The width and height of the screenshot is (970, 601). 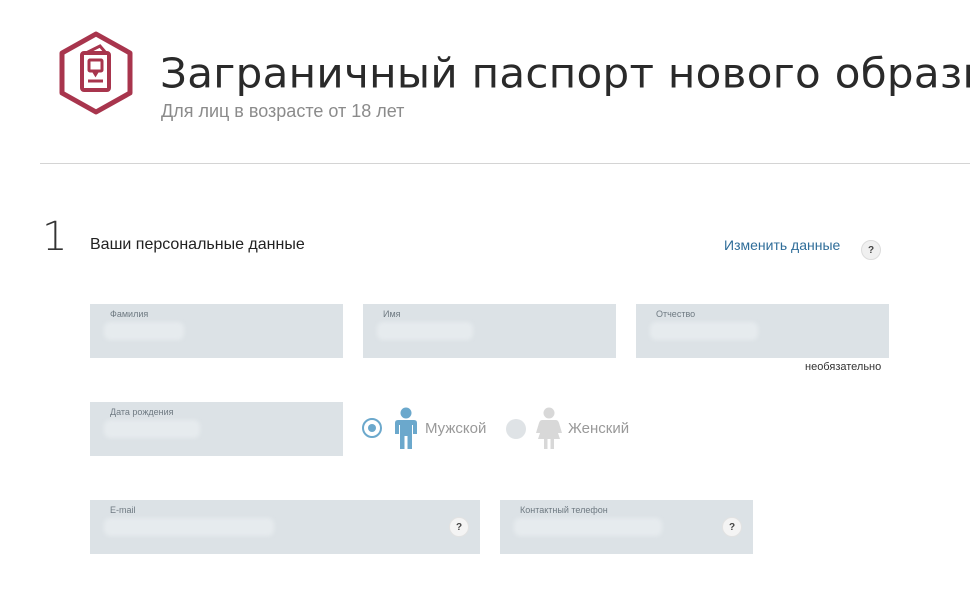 I want to click on male-figure-icon, so click(x=406, y=429).